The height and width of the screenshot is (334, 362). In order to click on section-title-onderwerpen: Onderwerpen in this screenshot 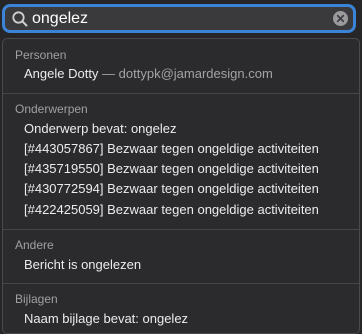, I will do `click(51, 109)`.